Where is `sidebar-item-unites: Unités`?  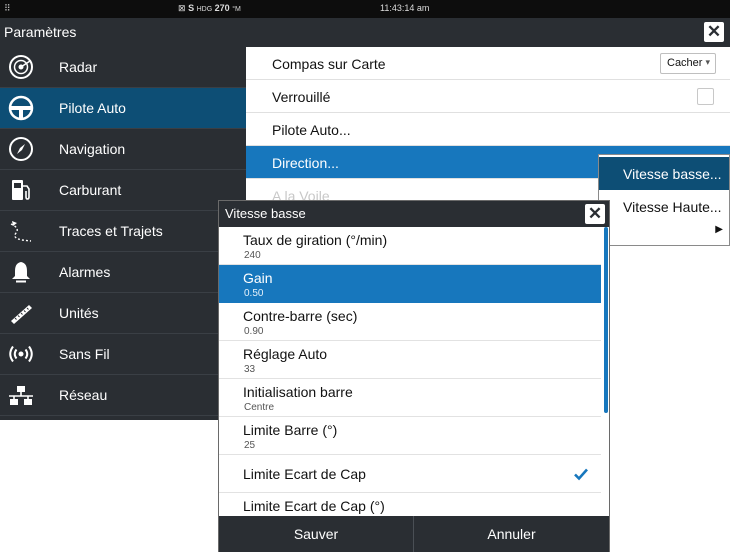
sidebar-item-unites: Unités is located at coordinates (123, 313).